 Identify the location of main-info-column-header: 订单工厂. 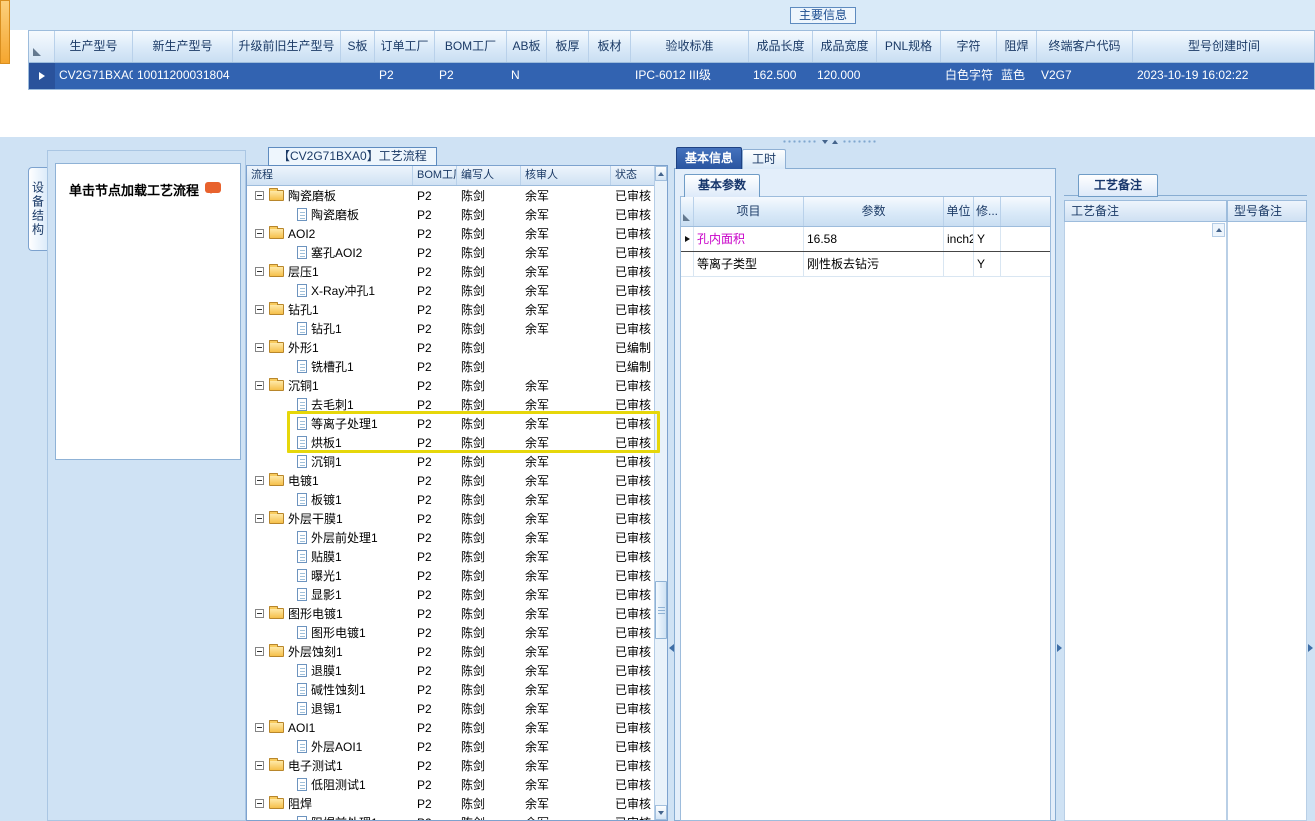
(405, 46).